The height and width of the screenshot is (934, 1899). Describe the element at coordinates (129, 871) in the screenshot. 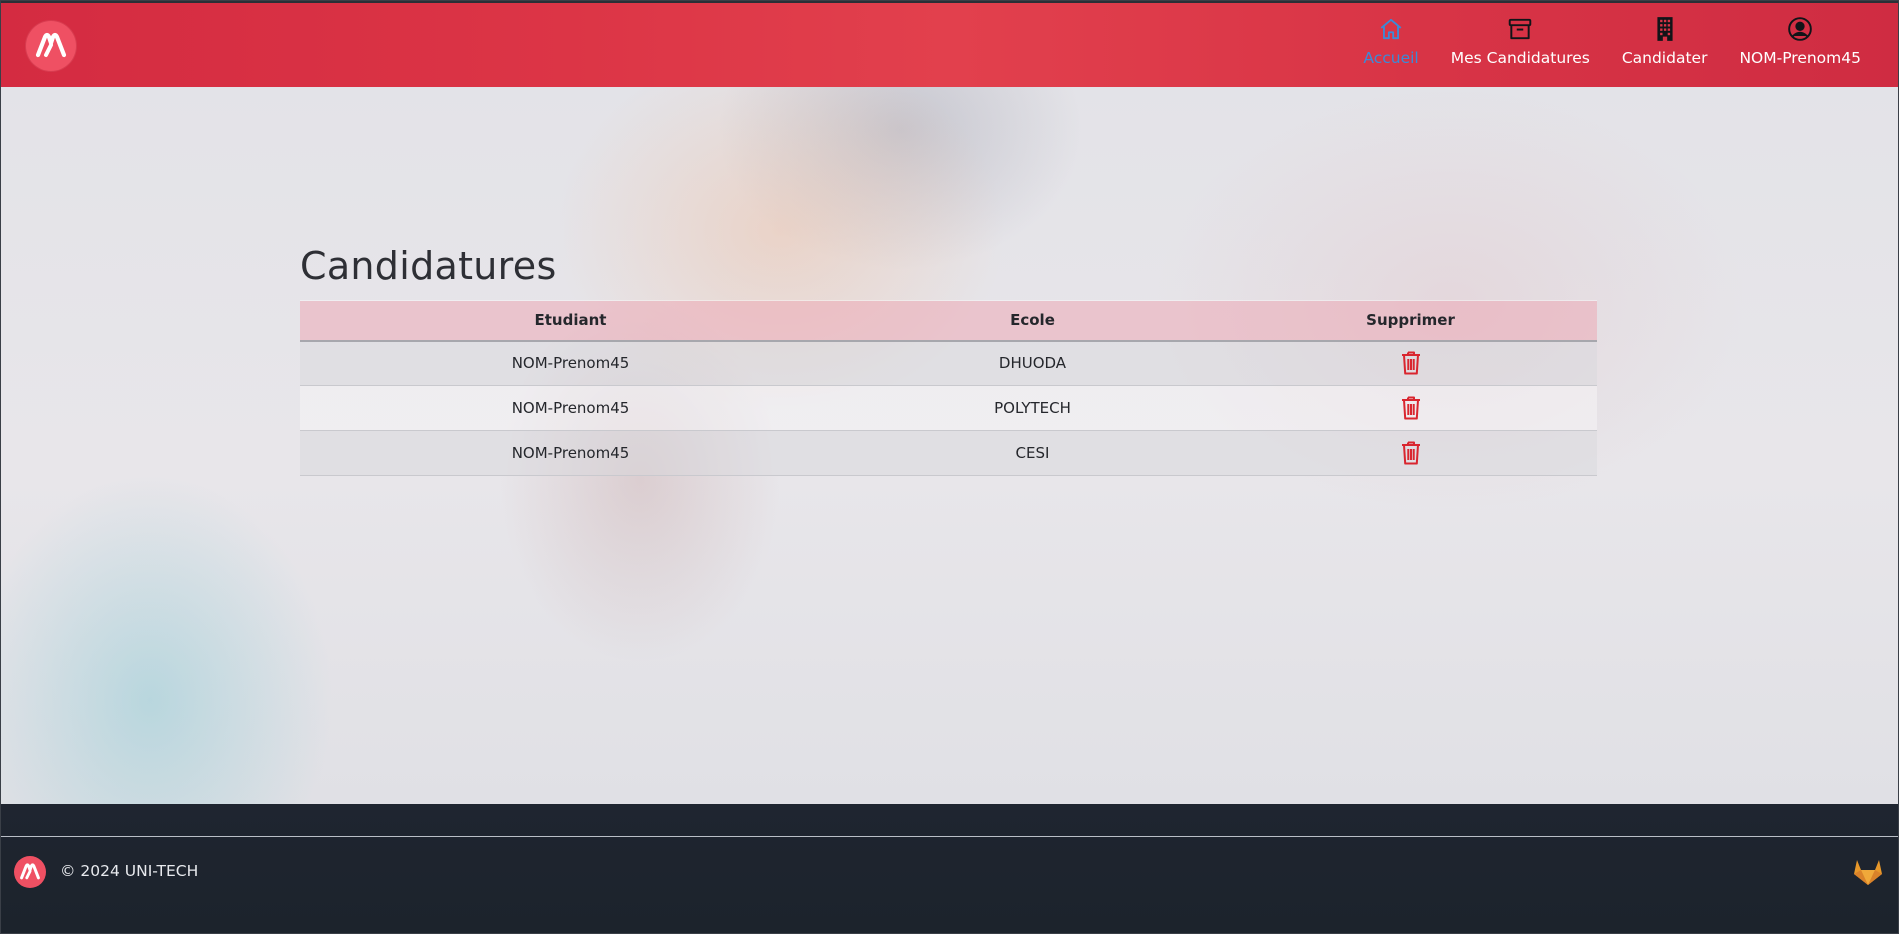

I see `footer-copyright: © 2024 UNI-TECH` at that location.